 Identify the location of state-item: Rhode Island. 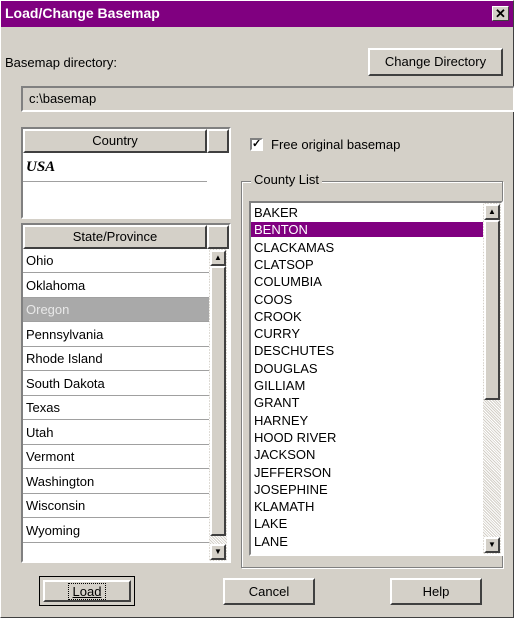
(116, 359).